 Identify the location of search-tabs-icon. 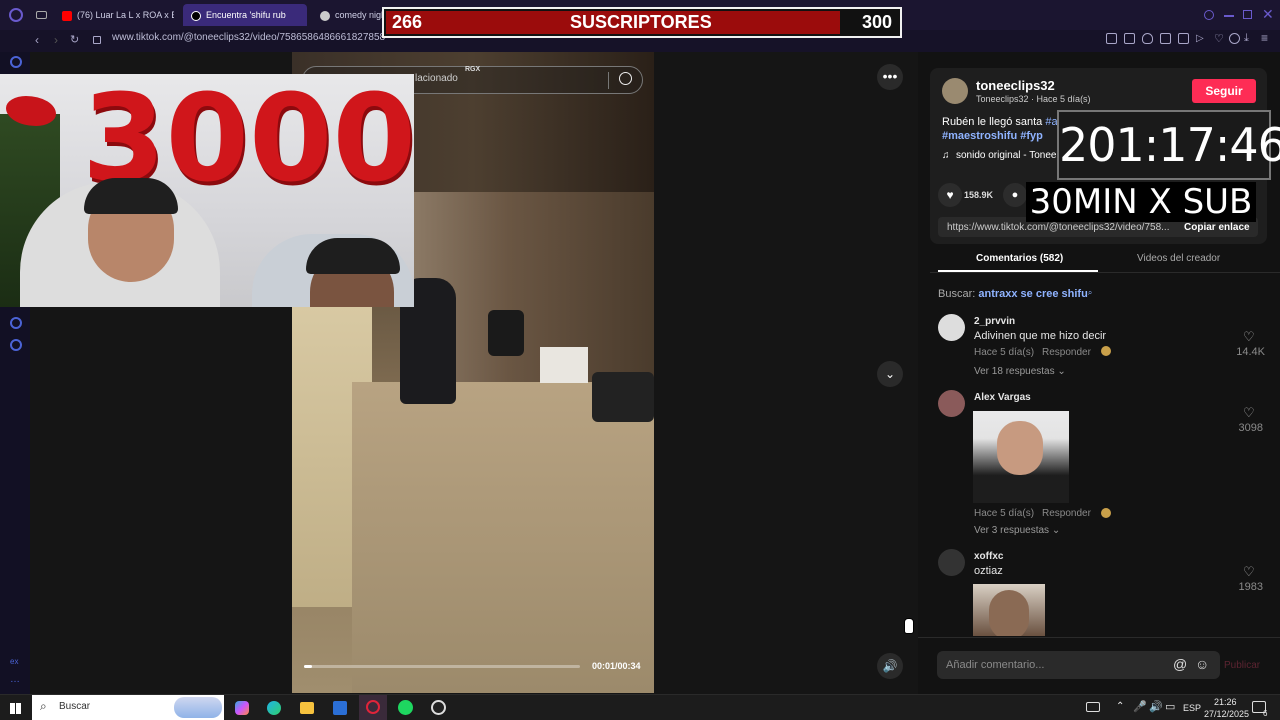
(1209, 15).